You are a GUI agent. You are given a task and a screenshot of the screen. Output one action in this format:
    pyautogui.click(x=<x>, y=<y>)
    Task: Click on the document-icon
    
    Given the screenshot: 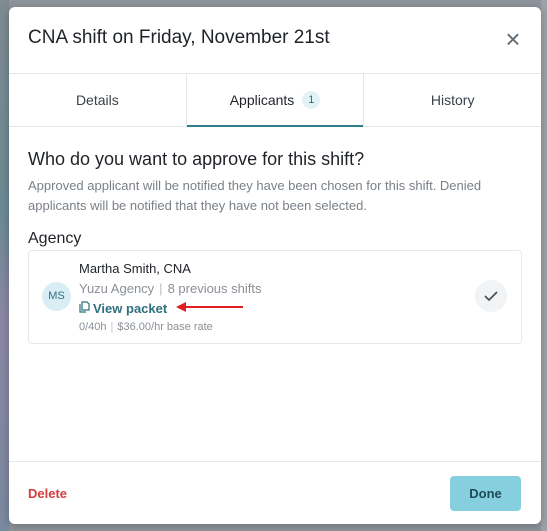 What is the action you would take?
    pyautogui.click(x=84, y=308)
    